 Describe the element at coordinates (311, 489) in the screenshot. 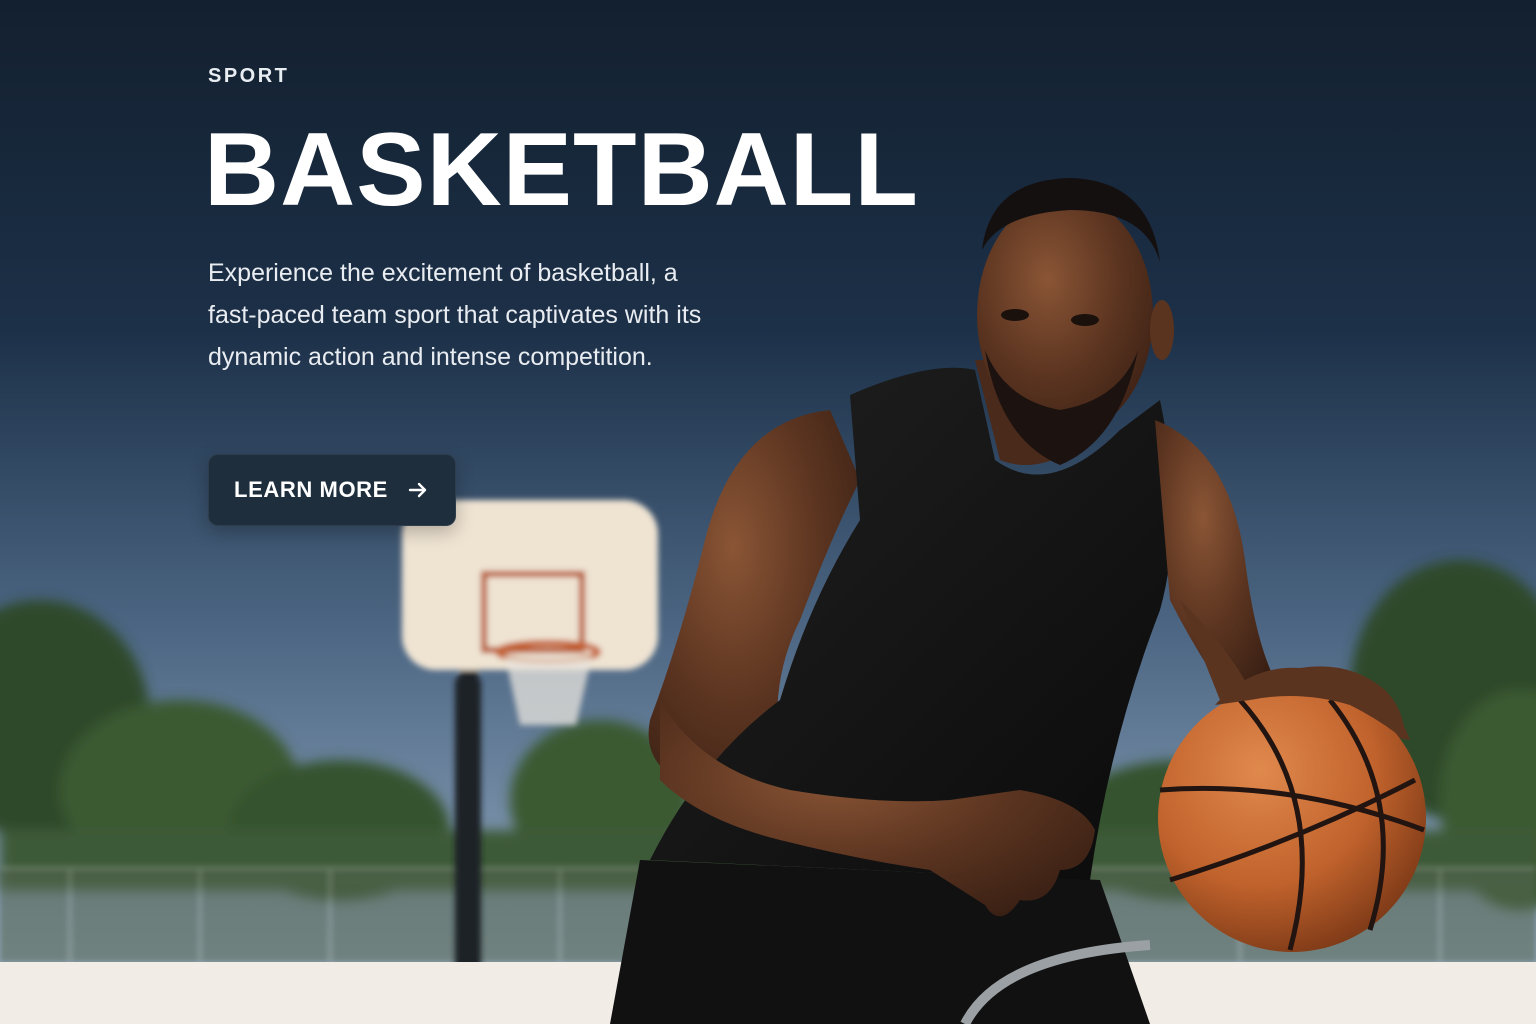

I see `learn-more-label: LEARN MORE` at that location.